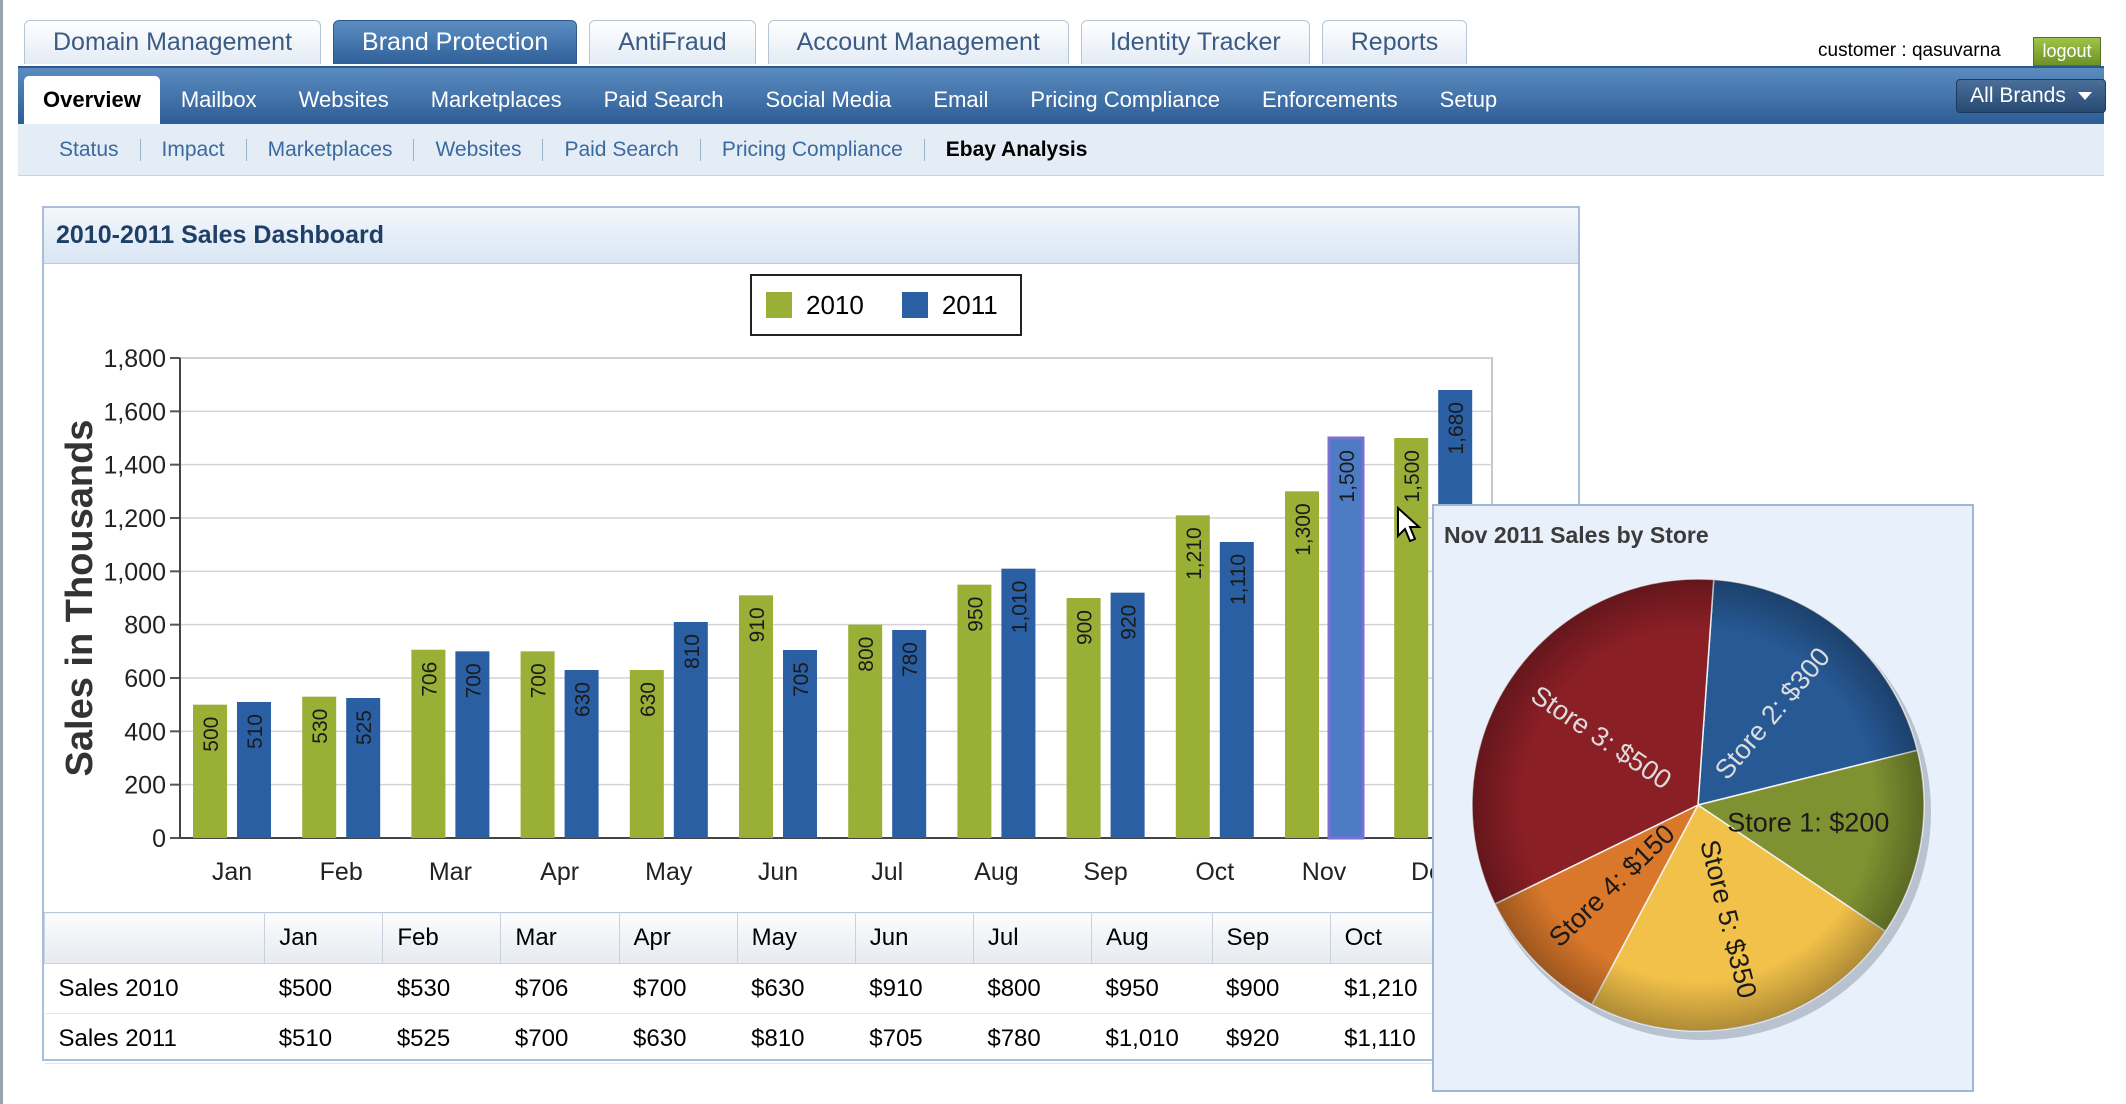  What do you see at coordinates (1214, 872) in the screenshot?
I see `x-tick-label: Oct` at bounding box center [1214, 872].